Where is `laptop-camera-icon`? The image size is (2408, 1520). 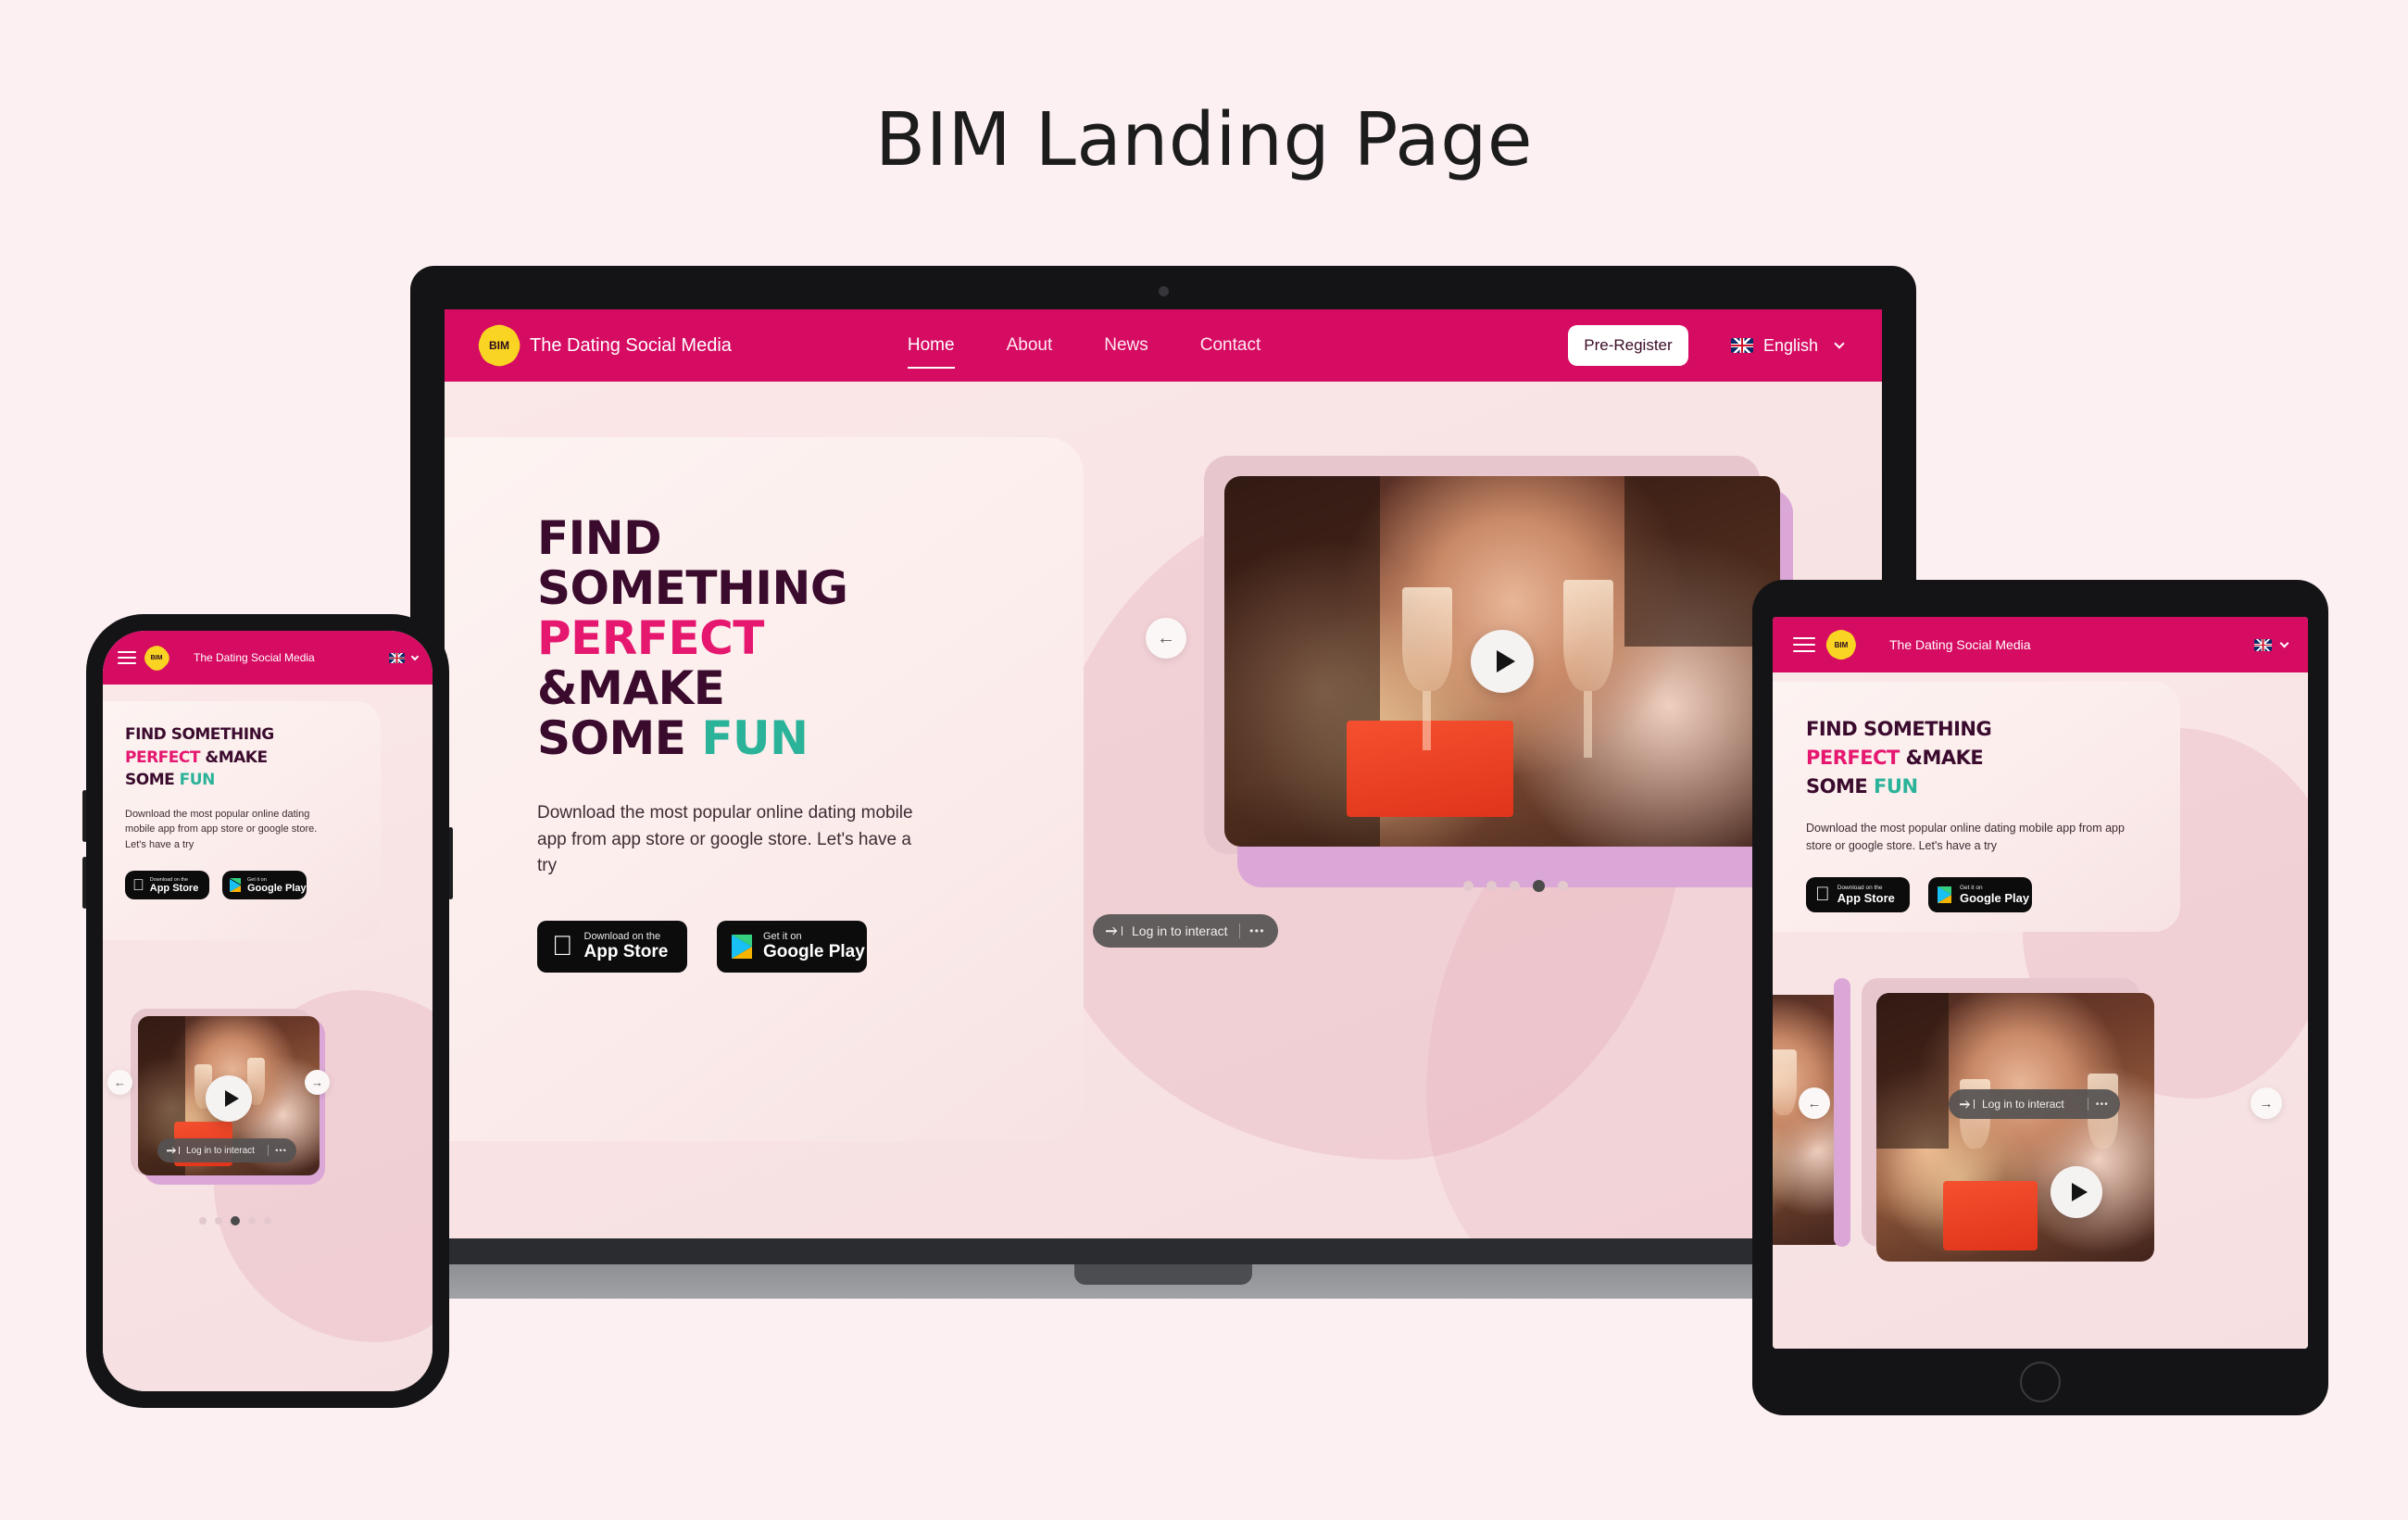 laptop-camera-icon is located at coordinates (1164, 291).